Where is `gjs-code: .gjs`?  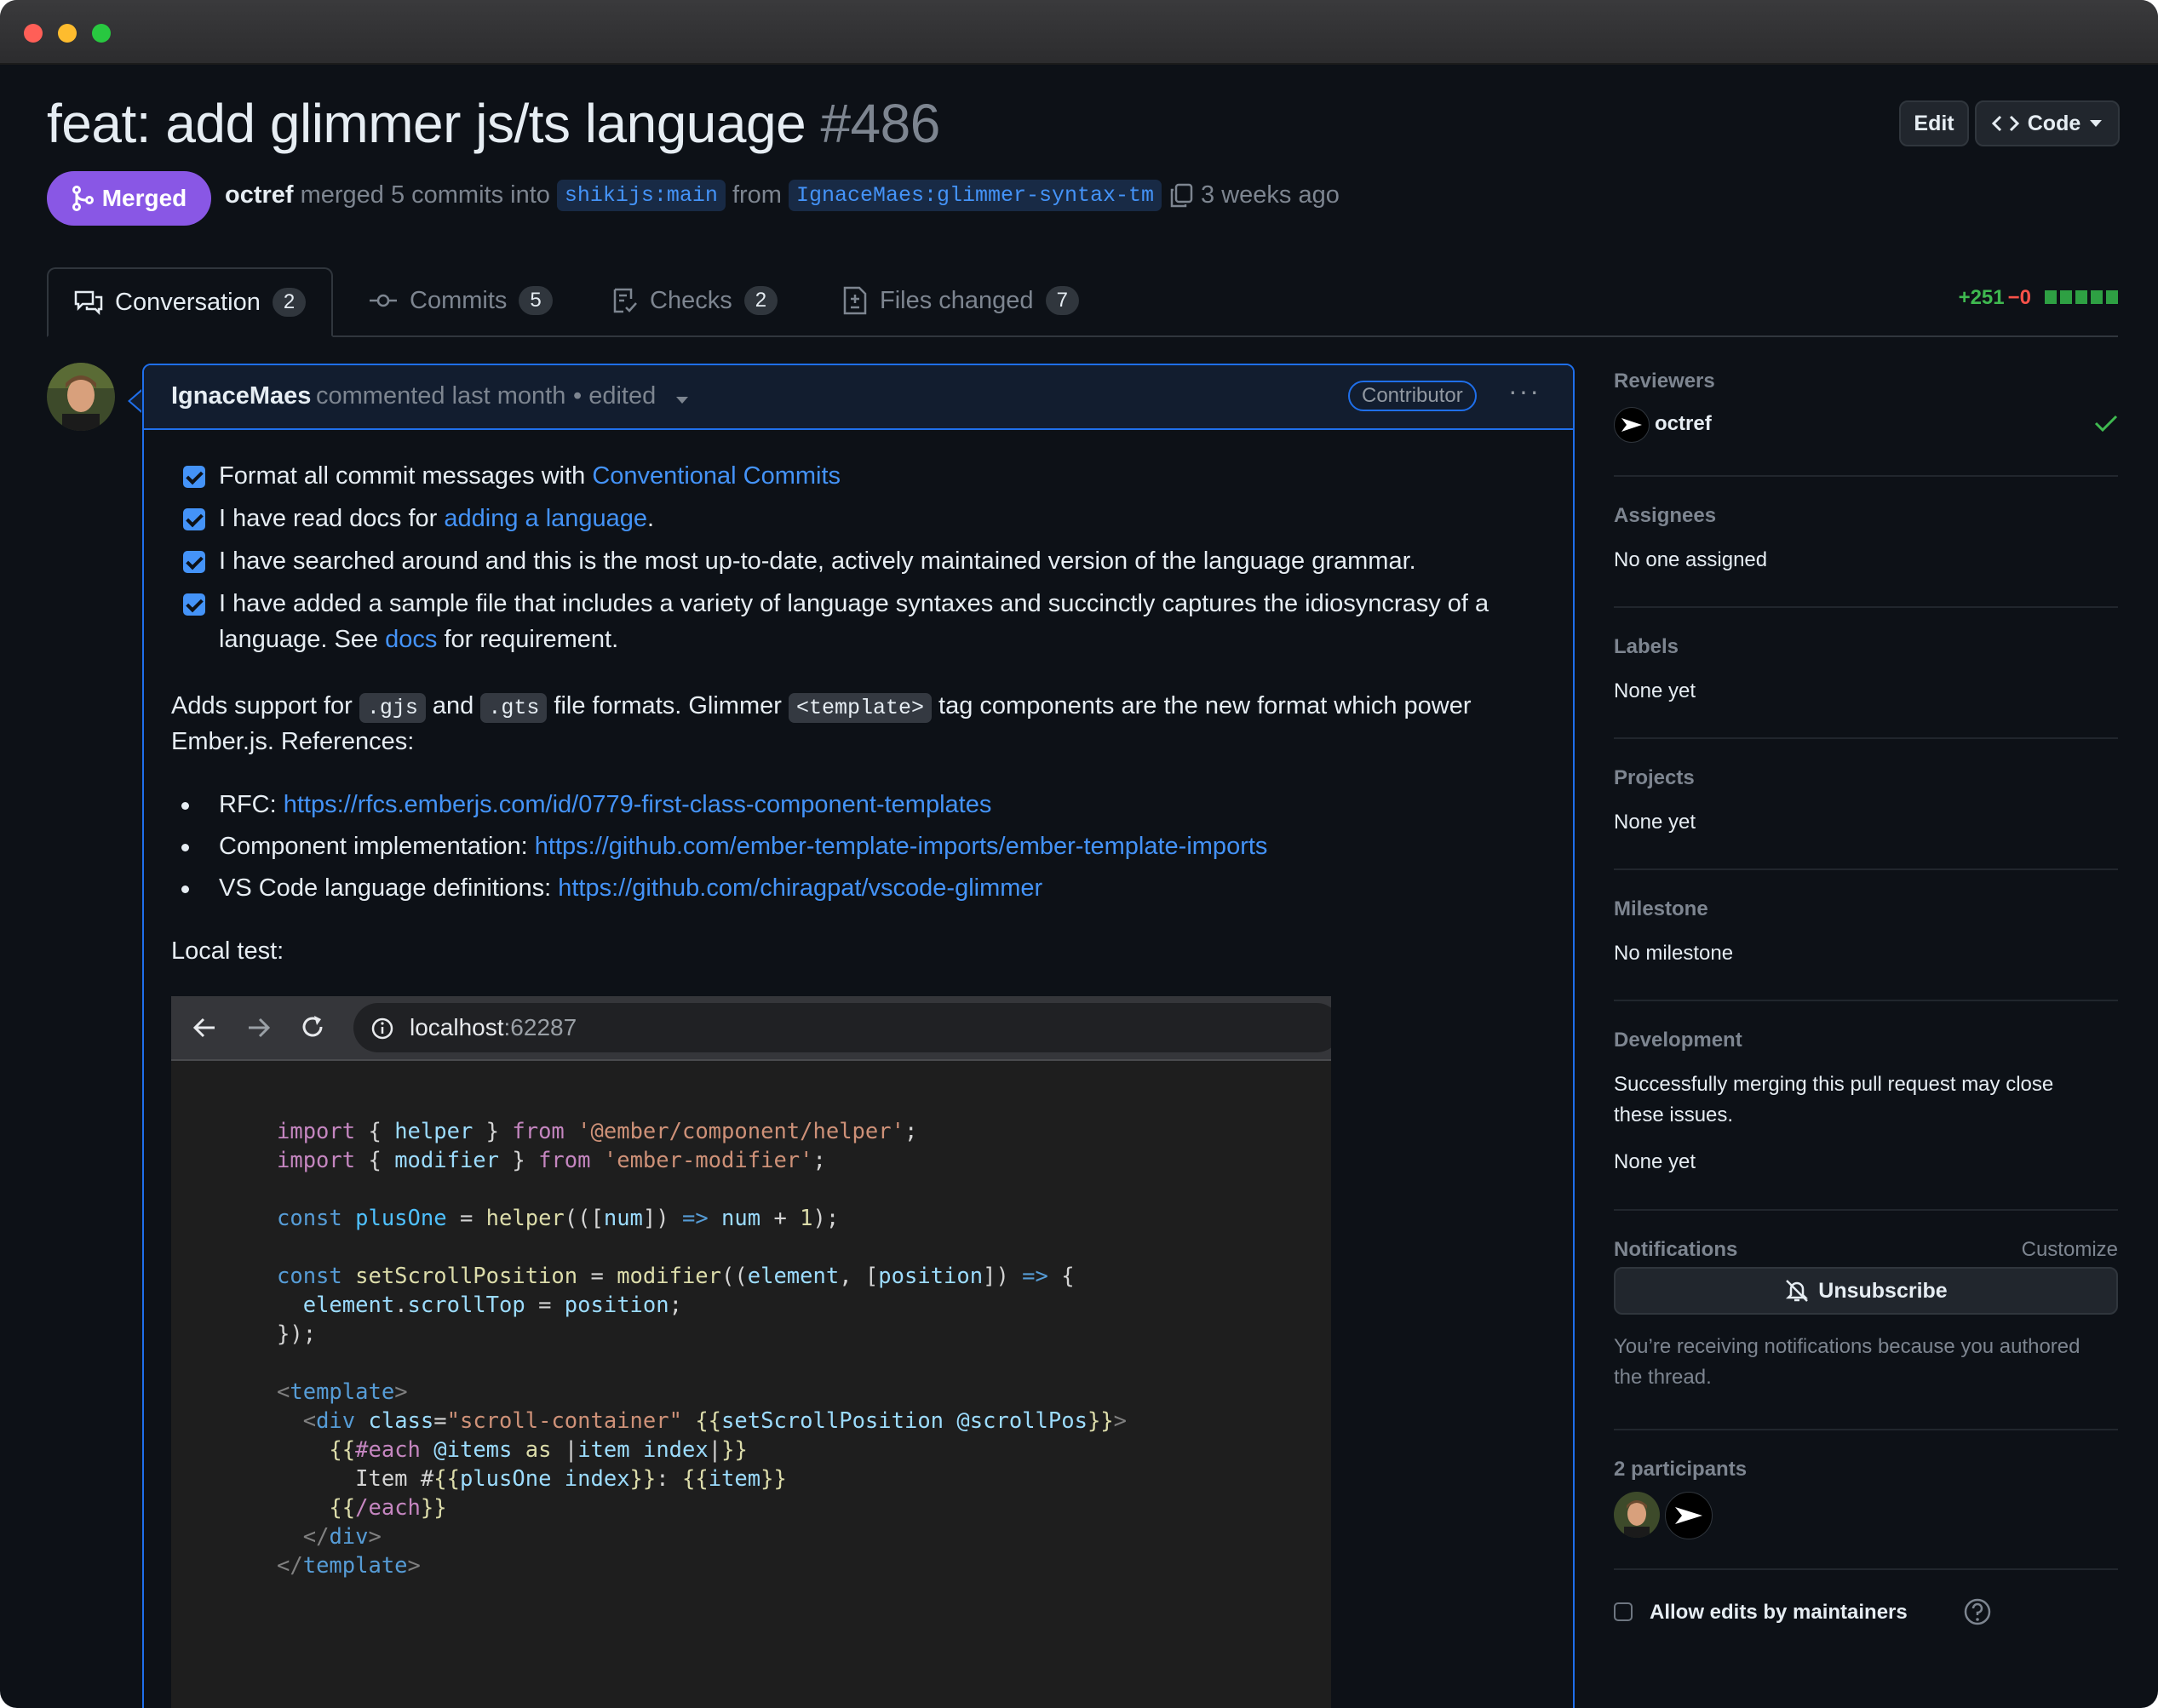 gjs-code: .gjs is located at coordinates (392, 708).